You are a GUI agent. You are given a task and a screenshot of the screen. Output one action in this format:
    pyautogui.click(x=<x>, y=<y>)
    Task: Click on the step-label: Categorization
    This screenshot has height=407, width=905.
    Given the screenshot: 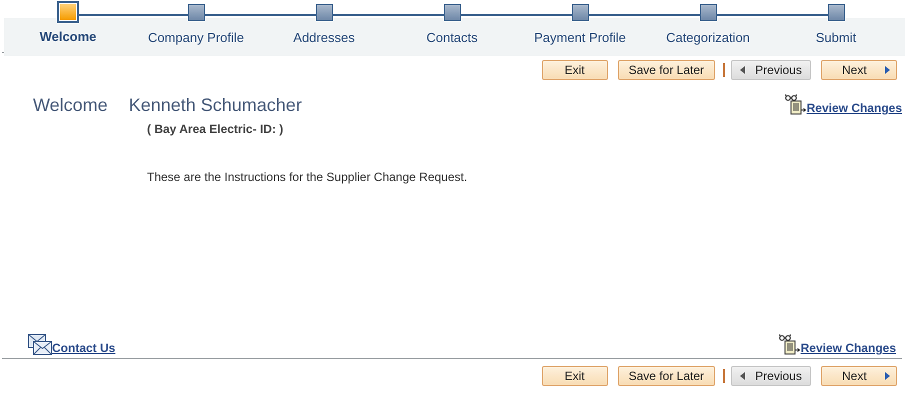 What is the action you would take?
    pyautogui.click(x=708, y=37)
    